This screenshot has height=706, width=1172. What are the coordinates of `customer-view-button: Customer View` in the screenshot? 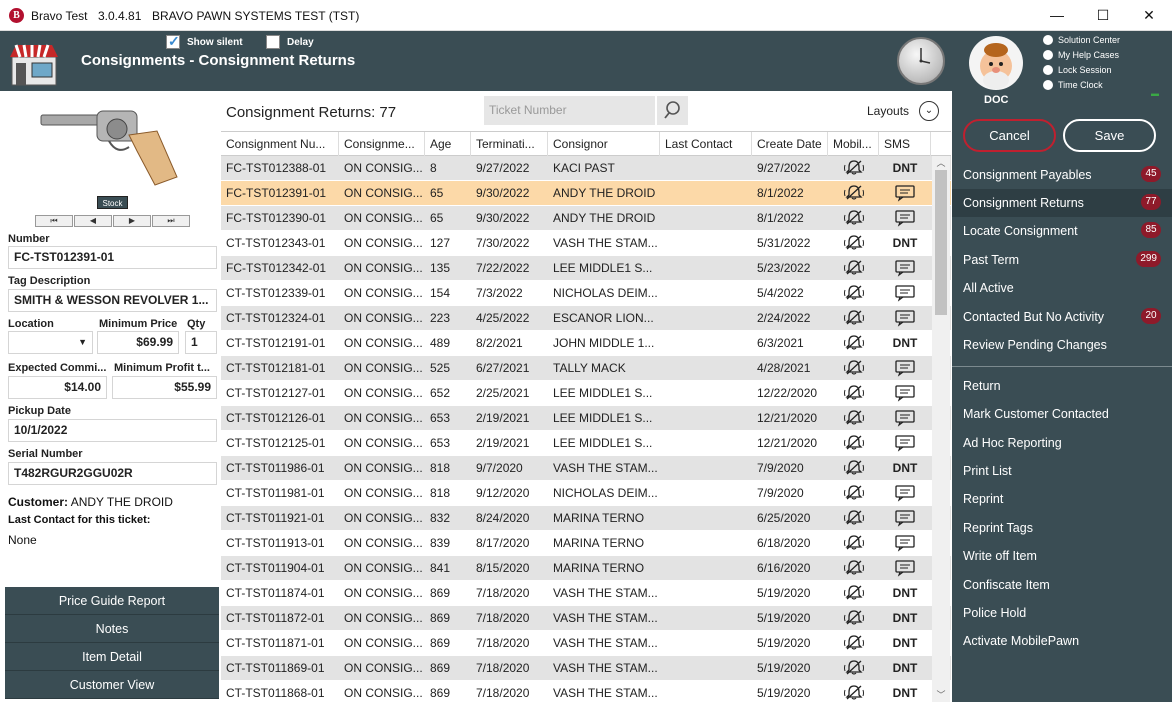 It's located at (112, 685).